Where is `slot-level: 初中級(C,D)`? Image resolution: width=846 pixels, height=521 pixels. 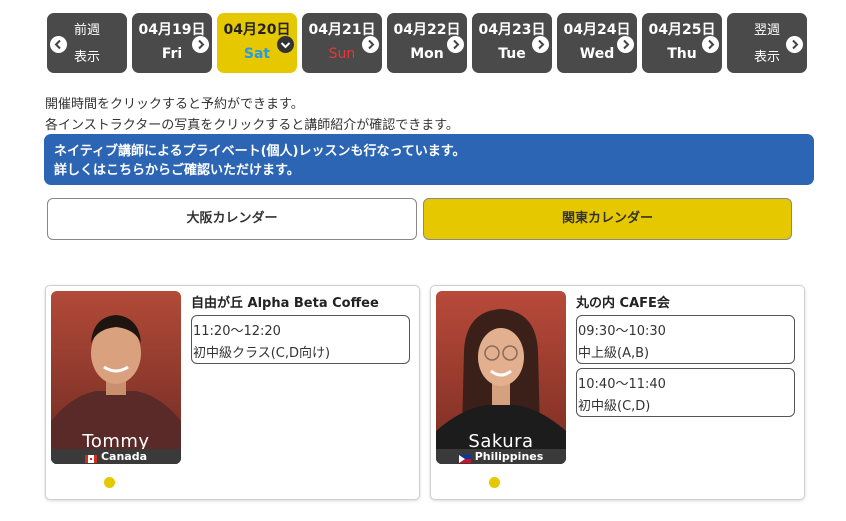 slot-level: 初中級(C,D) is located at coordinates (614, 406).